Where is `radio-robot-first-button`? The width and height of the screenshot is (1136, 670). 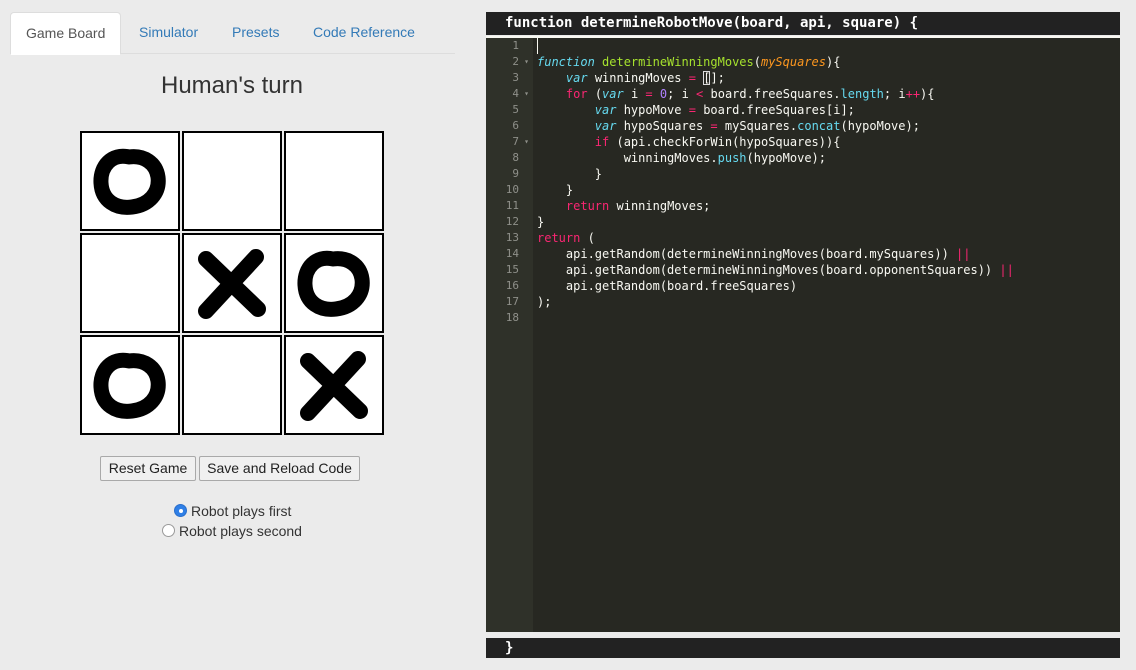
radio-robot-first-button is located at coordinates (180, 510).